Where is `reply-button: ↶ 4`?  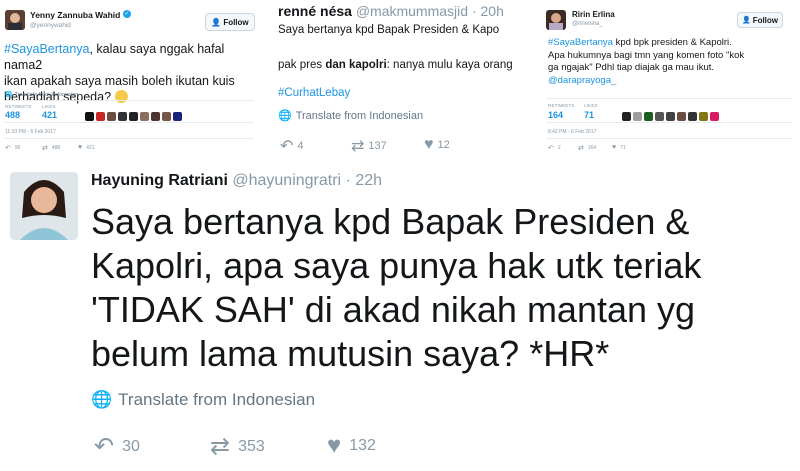 reply-button: ↶ 4 is located at coordinates (292, 146).